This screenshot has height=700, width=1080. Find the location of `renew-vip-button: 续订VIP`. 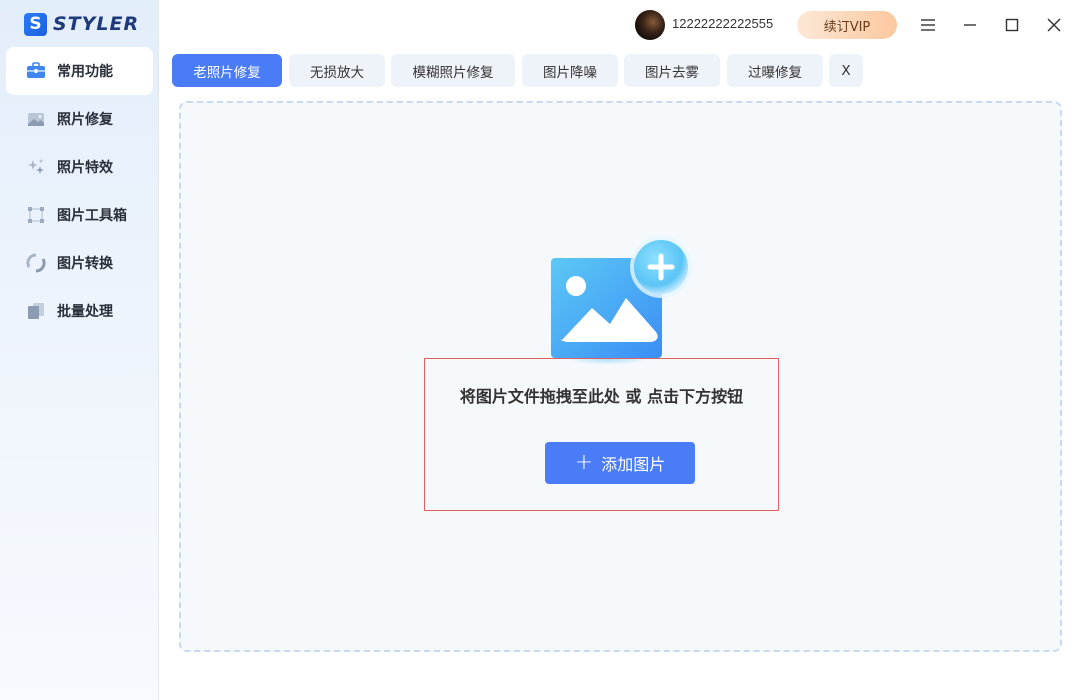

renew-vip-button: 续订VIP is located at coordinates (847, 25).